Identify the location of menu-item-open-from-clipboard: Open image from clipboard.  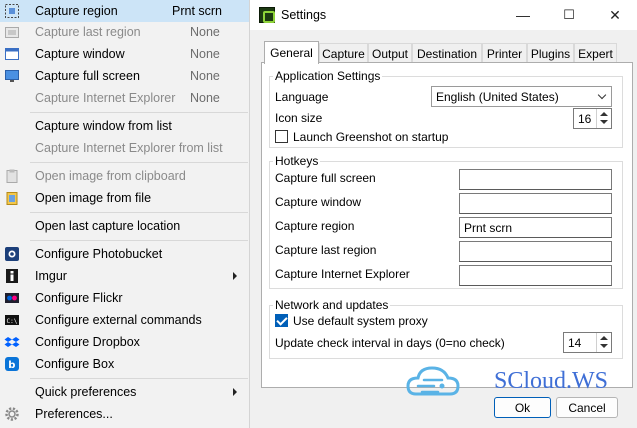
(124, 176).